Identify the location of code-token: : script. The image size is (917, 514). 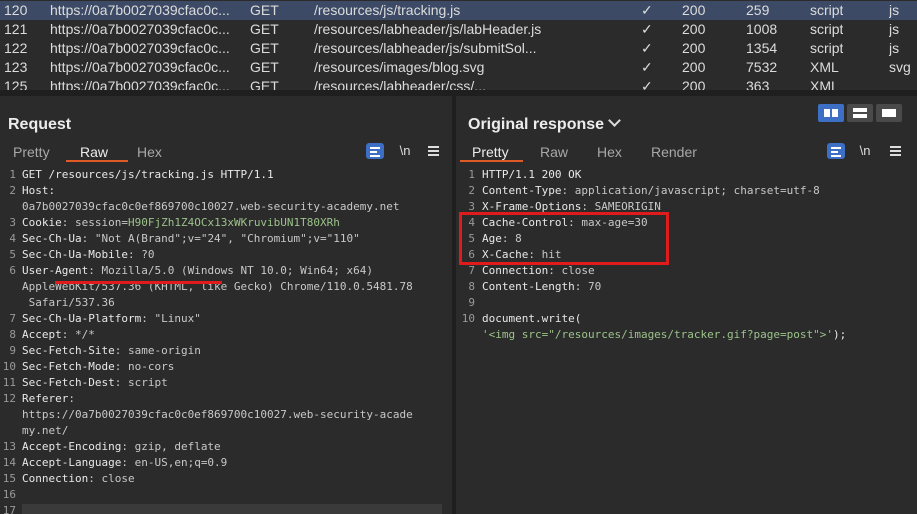
(141, 382).